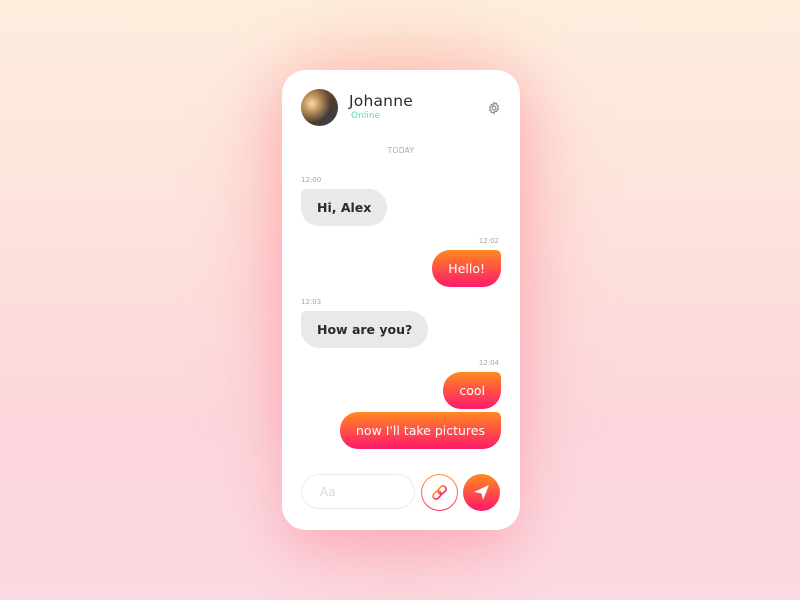  I want to click on message-timestamp: 12:03, so click(311, 302).